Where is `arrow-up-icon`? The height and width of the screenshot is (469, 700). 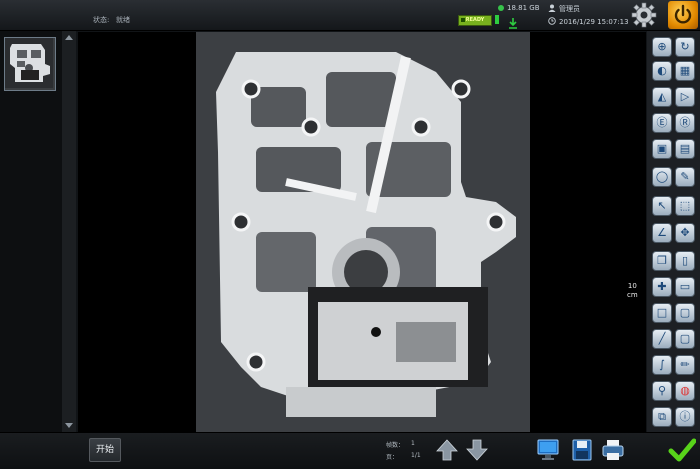 arrow-up-icon is located at coordinates (447, 450).